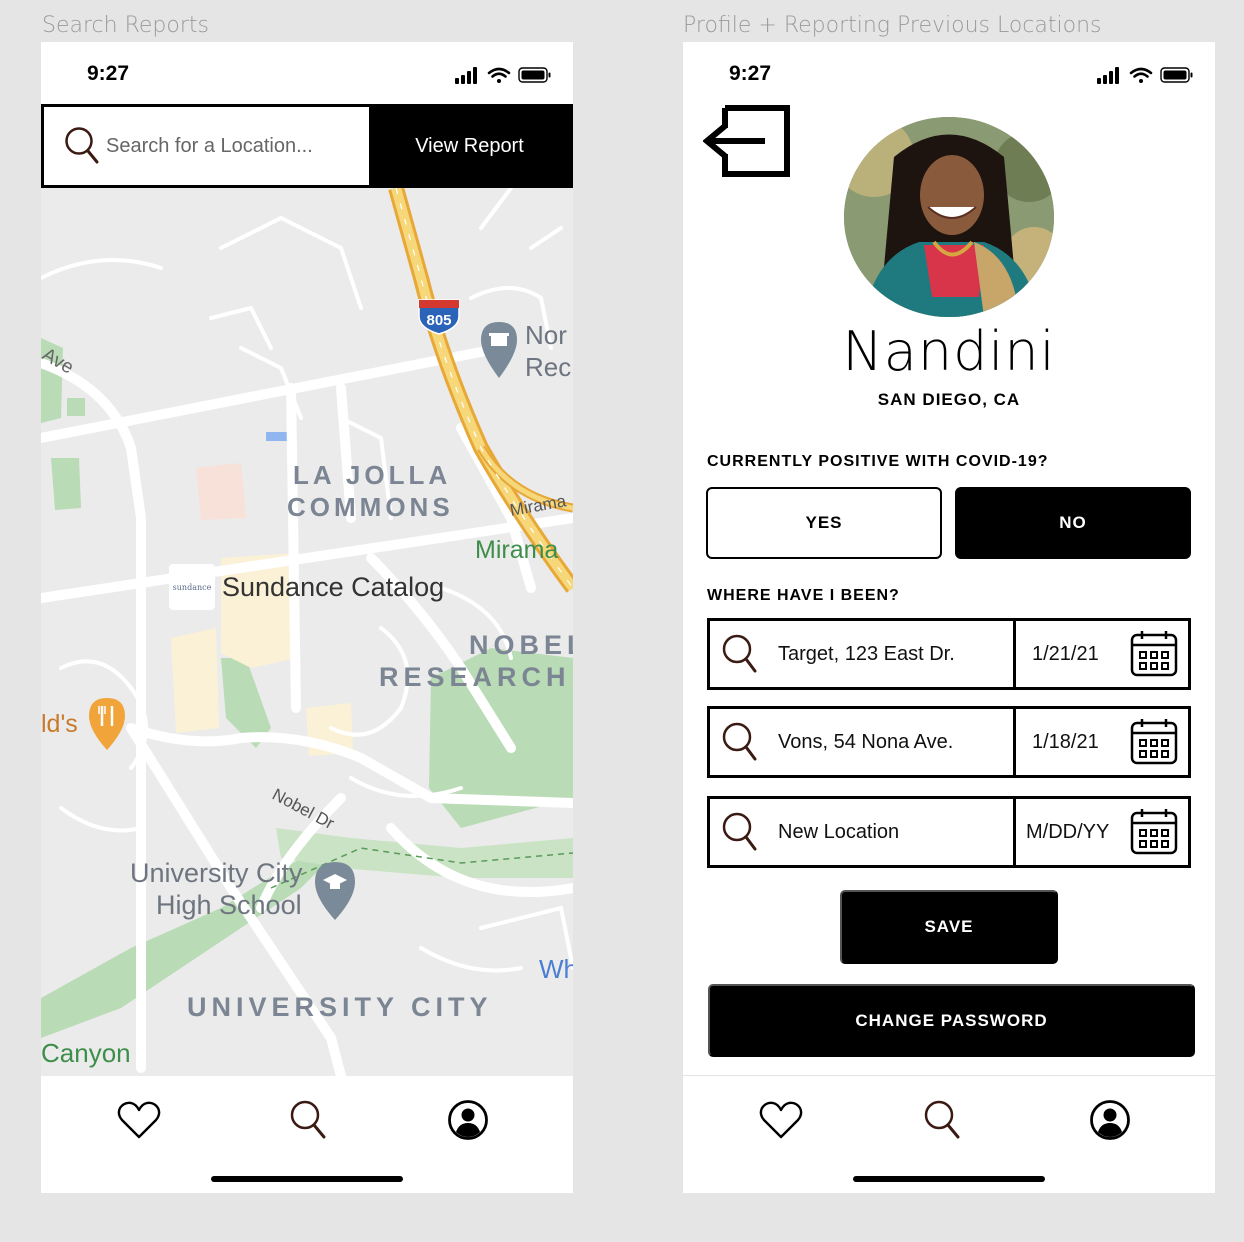  Describe the element at coordinates (1065, 653) in the screenshot. I see `visit-date-text: 1/21/21` at that location.